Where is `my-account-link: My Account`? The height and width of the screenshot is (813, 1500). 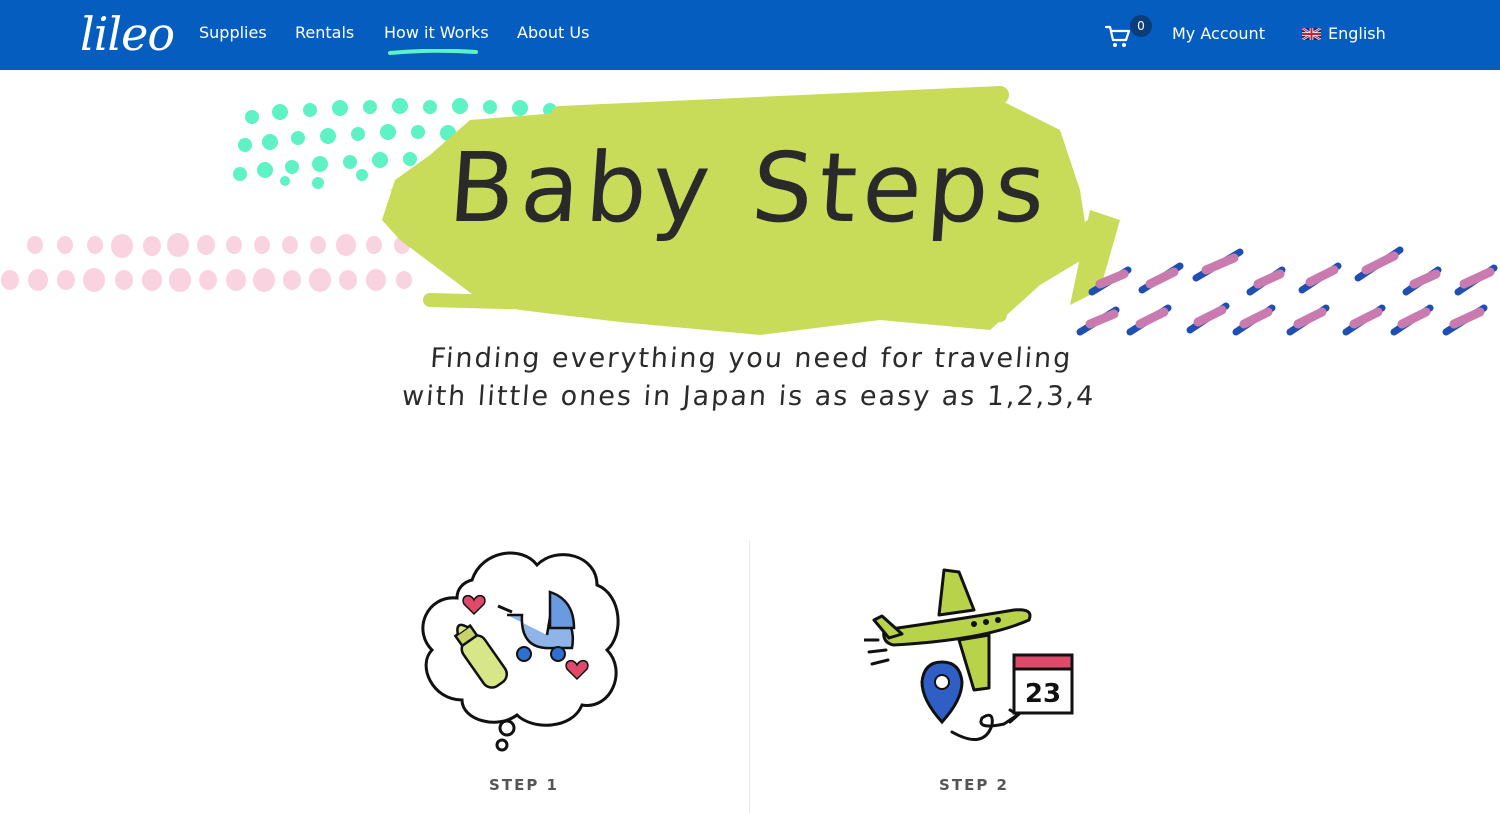
my-account-link: My Account is located at coordinates (1218, 33).